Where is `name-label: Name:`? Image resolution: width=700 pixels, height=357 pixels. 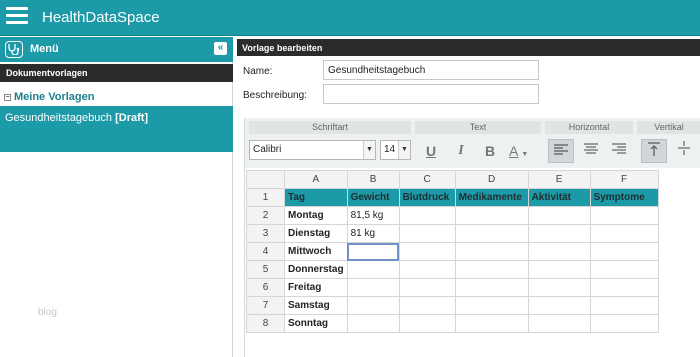
name-label: Name: is located at coordinates (258, 71).